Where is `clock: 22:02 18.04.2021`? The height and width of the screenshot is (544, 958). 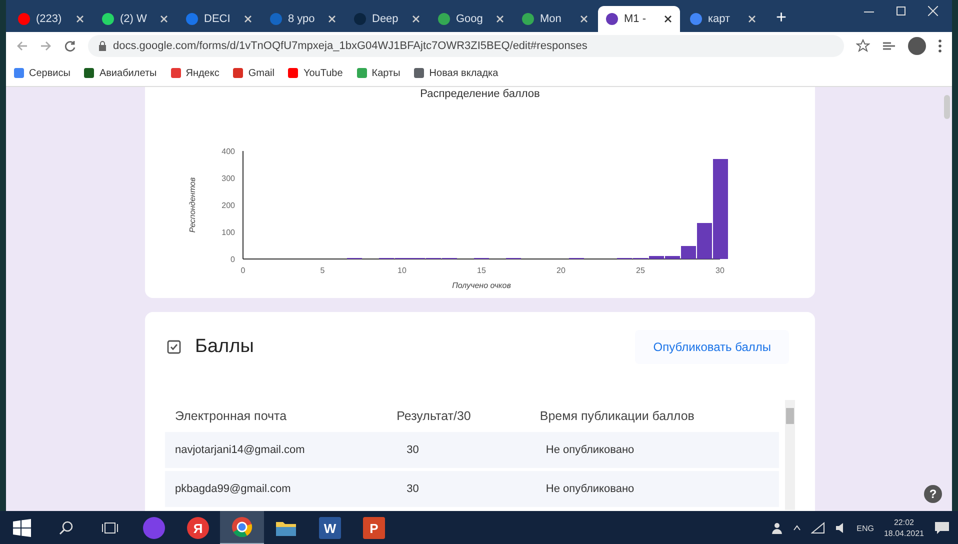 clock: 22:02 18.04.2021 is located at coordinates (904, 528).